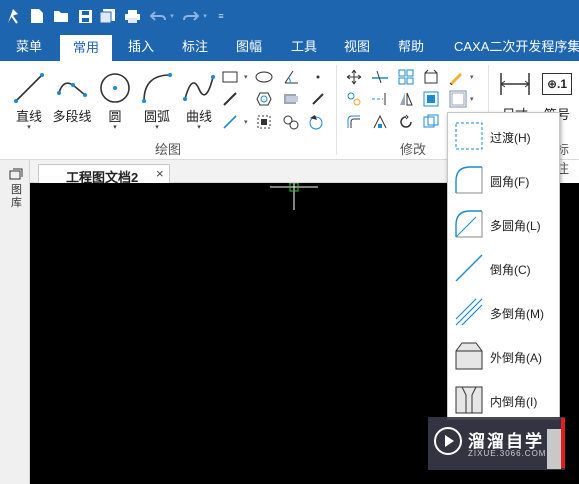 The image size is (579, 484). Describe the element at coordinates (510, 138) in the screenshot. I see `menu-item-label: 过渡(H)` at that location.